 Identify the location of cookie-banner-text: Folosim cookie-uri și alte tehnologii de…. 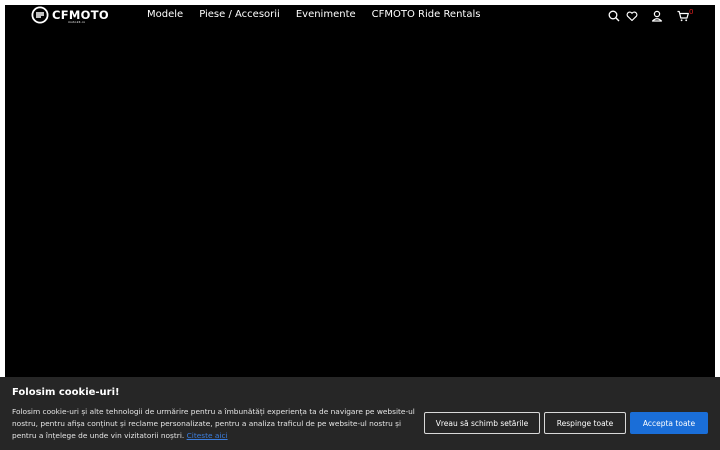
(216, 424).